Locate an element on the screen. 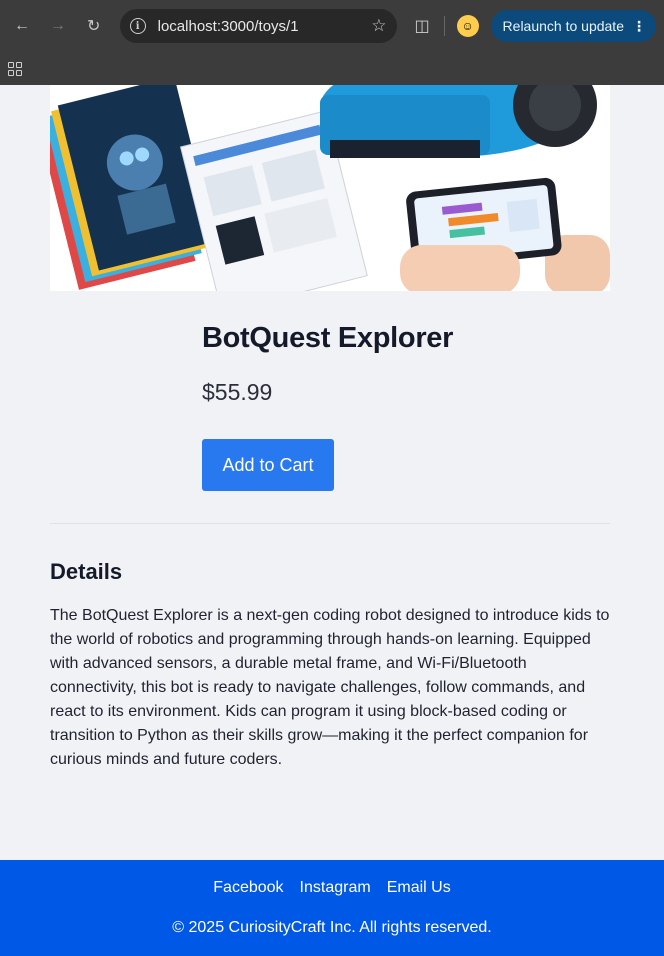  footer-link-facebook: Facebook is located at coordinates (248, 888).